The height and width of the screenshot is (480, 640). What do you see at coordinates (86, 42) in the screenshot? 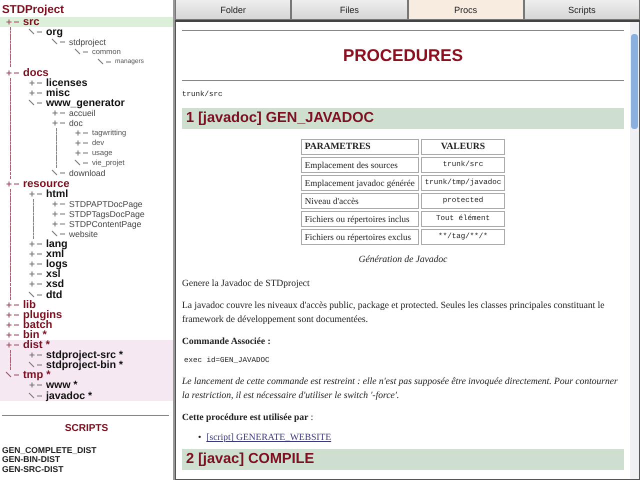
I see `tree-row: stdproject` at bounding box center [86, 42].